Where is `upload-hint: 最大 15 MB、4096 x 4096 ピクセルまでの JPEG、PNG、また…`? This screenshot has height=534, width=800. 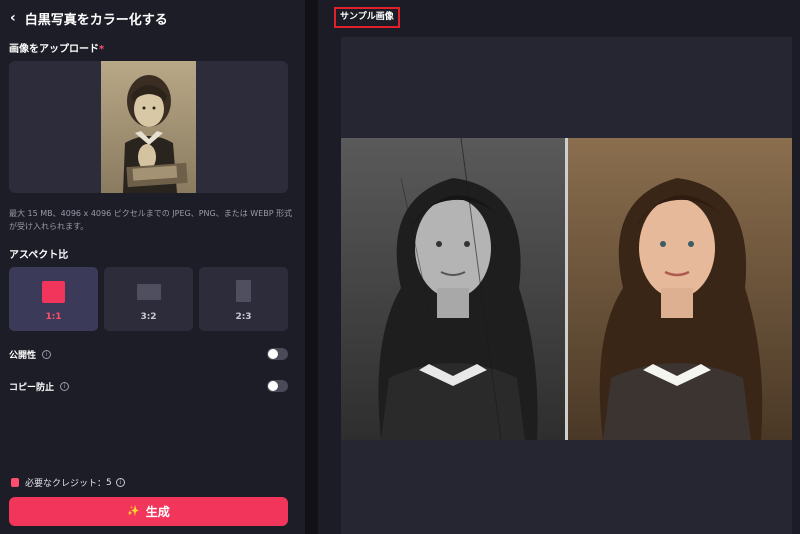 upload-hint: 最大 15 MB、4096 x 4096 ピクセルまでの JPEG、PNG、また… is located at coordinates (151, 220).